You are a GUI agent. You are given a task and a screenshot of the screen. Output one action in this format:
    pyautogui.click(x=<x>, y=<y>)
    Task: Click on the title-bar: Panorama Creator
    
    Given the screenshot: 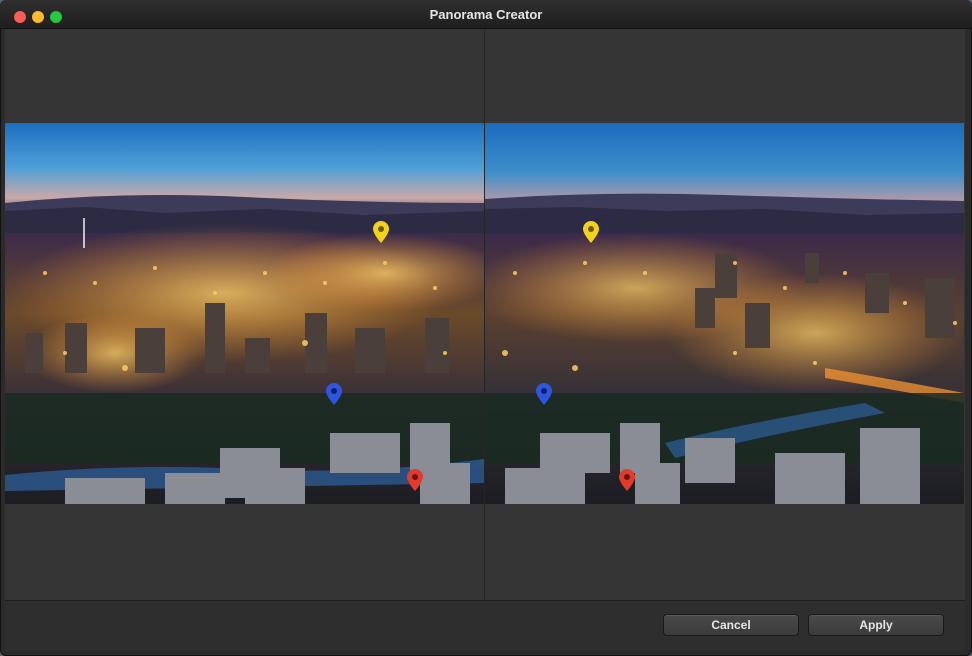 What is the action you would take?
    pyautogui.click(x=486, y=14)
    